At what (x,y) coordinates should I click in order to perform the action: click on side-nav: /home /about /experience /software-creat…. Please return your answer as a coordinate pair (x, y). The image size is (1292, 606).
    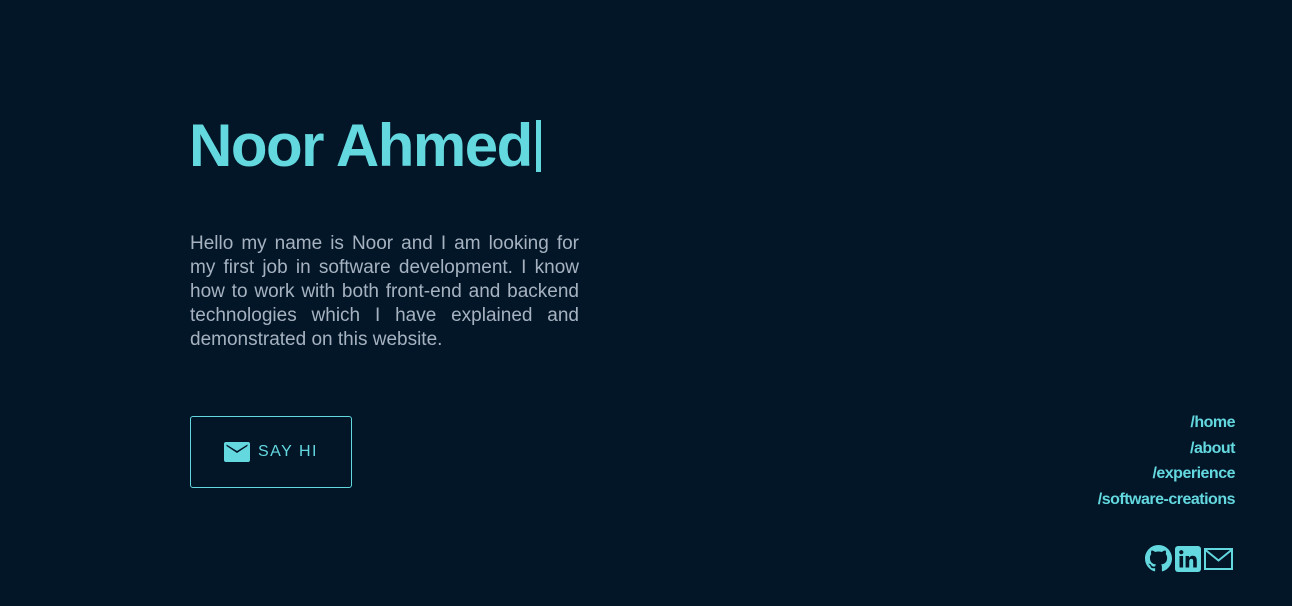
    Looking at the image, I should click on (1167, 461).